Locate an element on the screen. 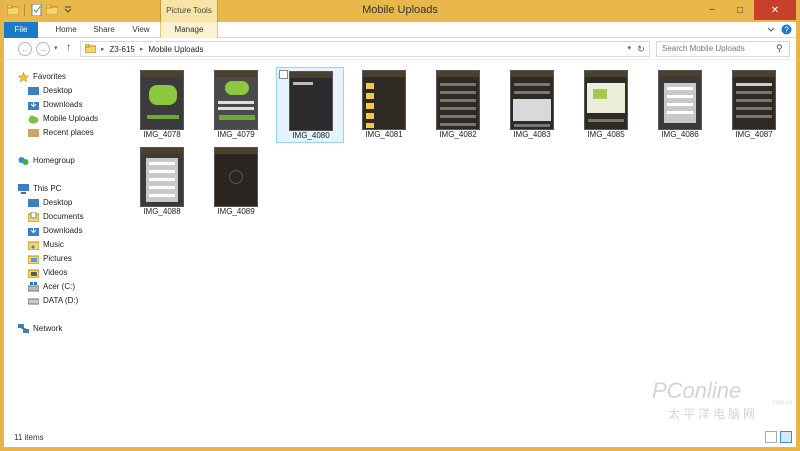 Image resolution: width=800 pixels, height=451 pixels. address-bar: ▸ Z3-615 ▸ Mobile Uploads ▾ ↻ is located at coordinates (365, 49).